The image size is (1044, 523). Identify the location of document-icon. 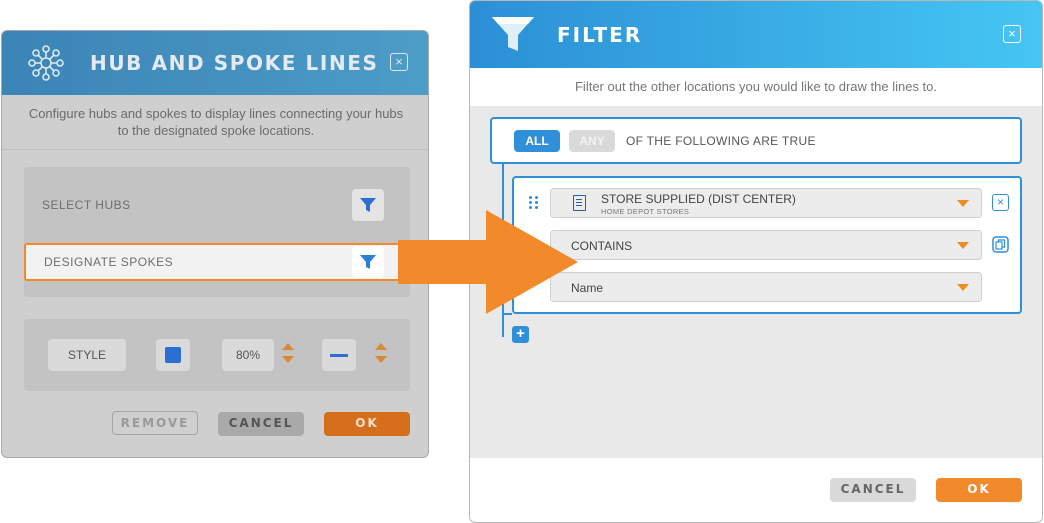
(579, 203).